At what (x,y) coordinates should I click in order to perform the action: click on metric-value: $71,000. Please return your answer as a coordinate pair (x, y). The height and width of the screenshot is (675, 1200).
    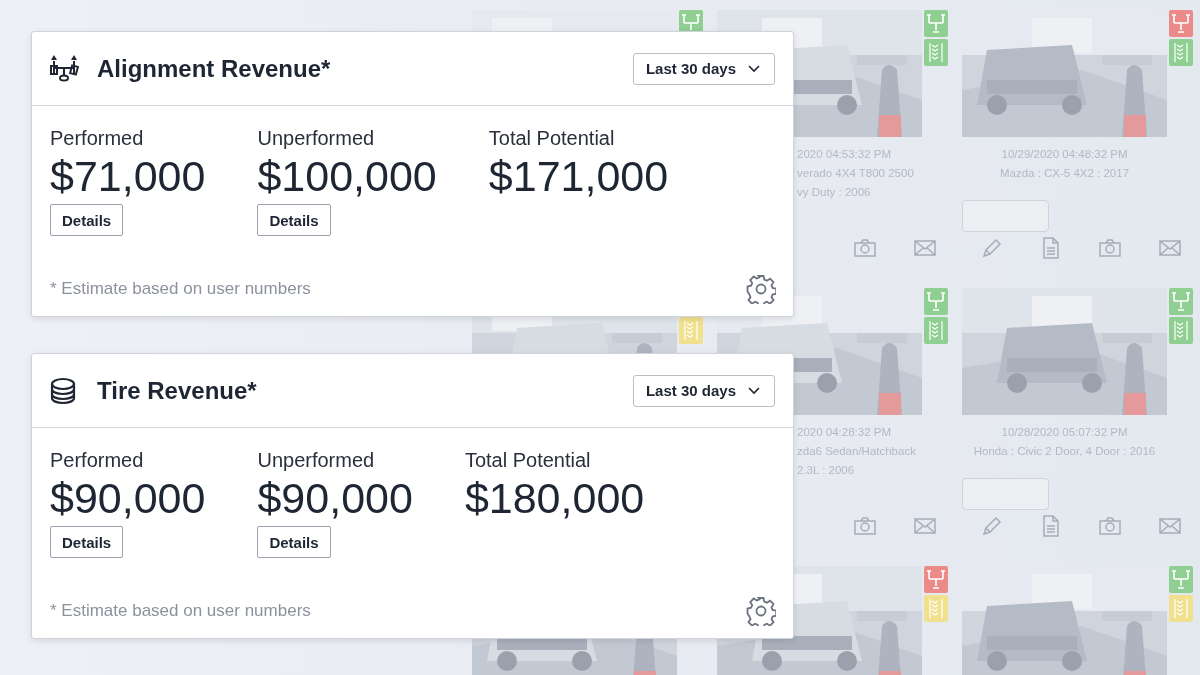
    Looking at the image, I should click on (128, 176).